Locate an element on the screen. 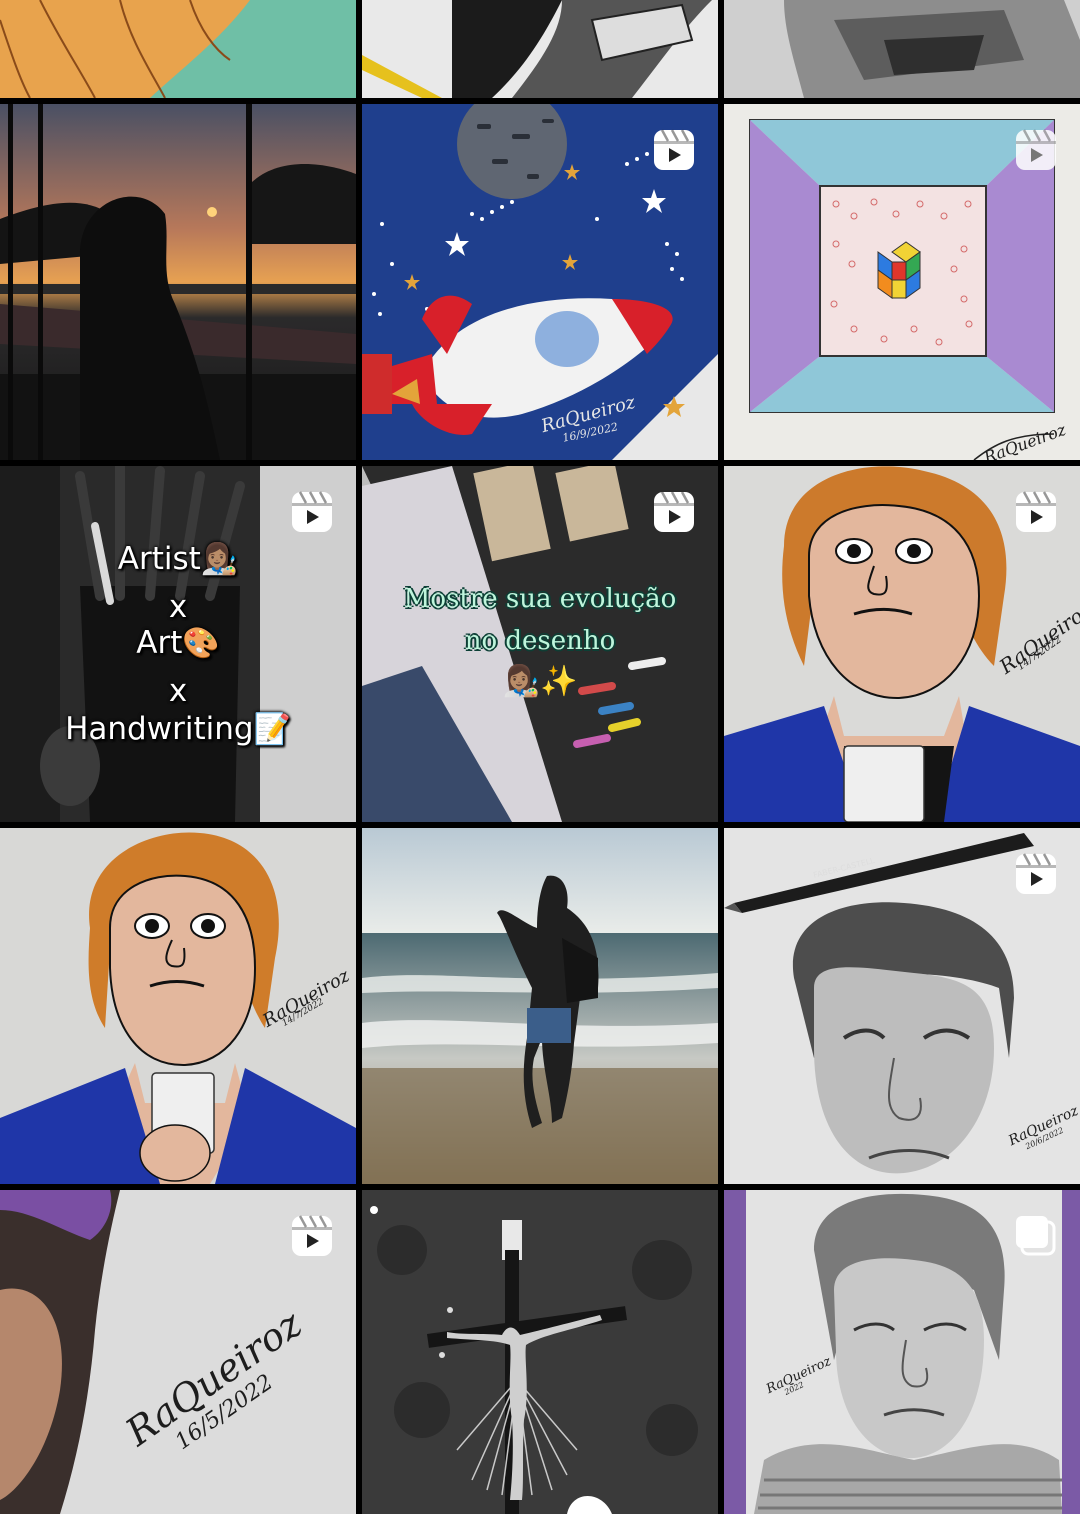 The width and height of the screenshot is (1080, 1514). sunset-silhouette-photo is located at coordinates (178, 282).